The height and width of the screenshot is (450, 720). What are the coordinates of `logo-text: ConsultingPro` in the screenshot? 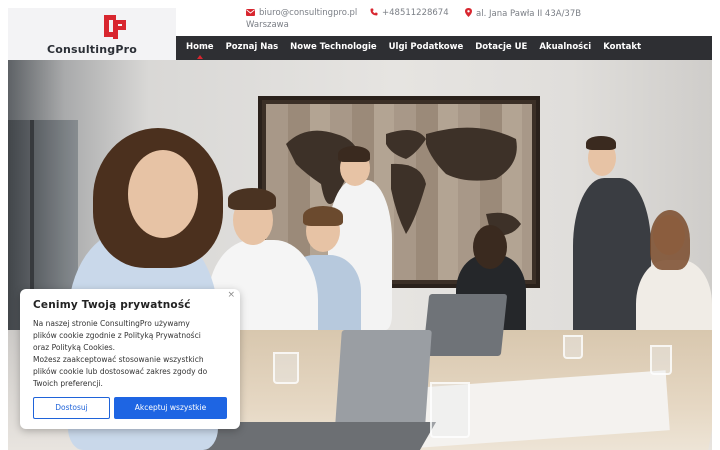 It's located at (92, 49).